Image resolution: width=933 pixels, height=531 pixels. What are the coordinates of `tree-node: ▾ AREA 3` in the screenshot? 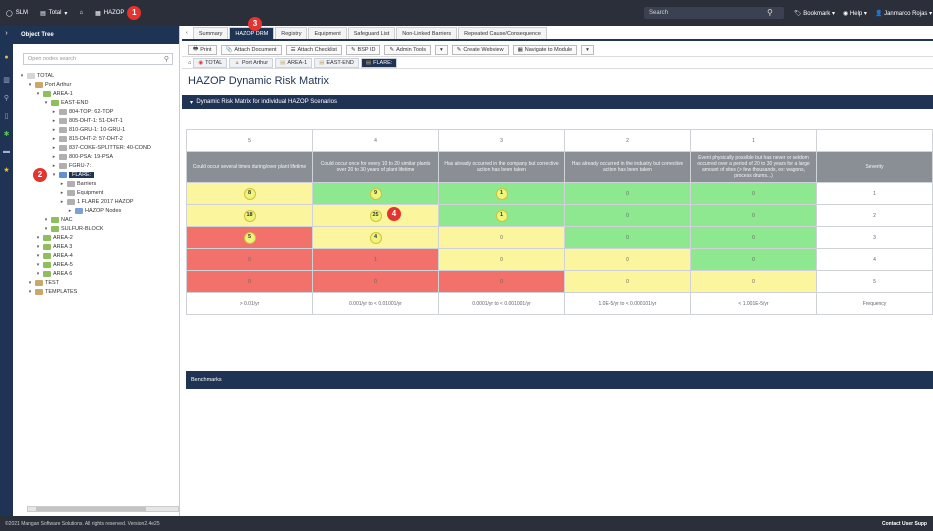 It's located at (96, 246).